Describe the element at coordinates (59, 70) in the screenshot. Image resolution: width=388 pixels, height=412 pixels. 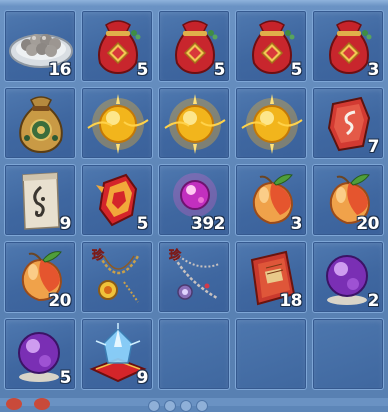
I see `item-count: 16` at that location.